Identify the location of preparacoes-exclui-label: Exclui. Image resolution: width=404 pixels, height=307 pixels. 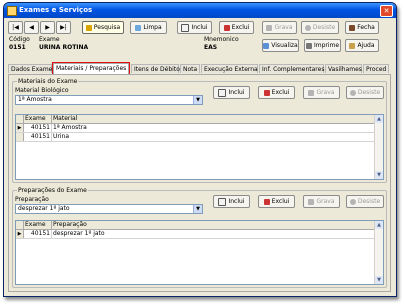
(280, 201).